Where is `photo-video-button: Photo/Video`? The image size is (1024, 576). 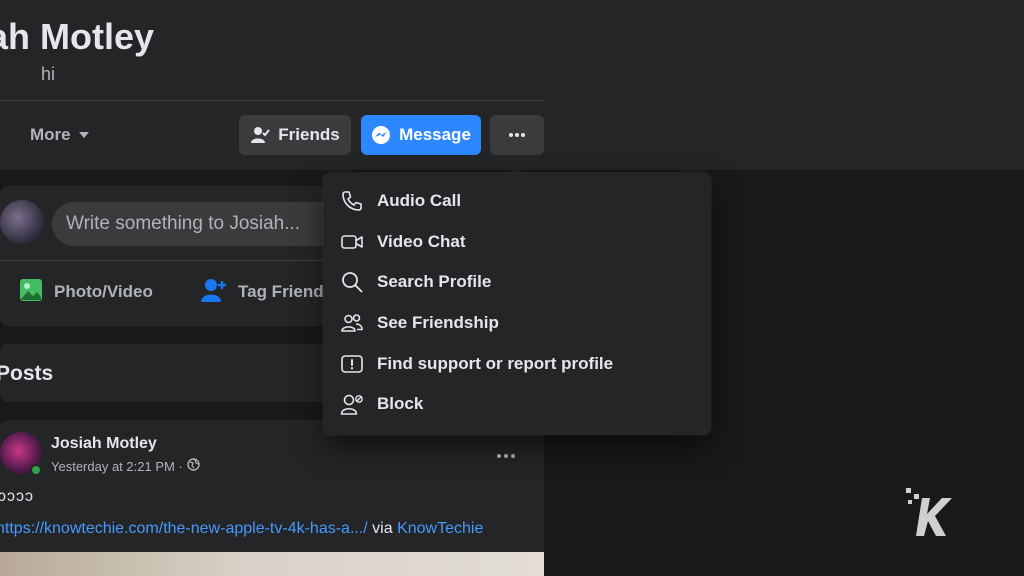
photo-video-button: Photo/Video is located at coordinates (85, 292).